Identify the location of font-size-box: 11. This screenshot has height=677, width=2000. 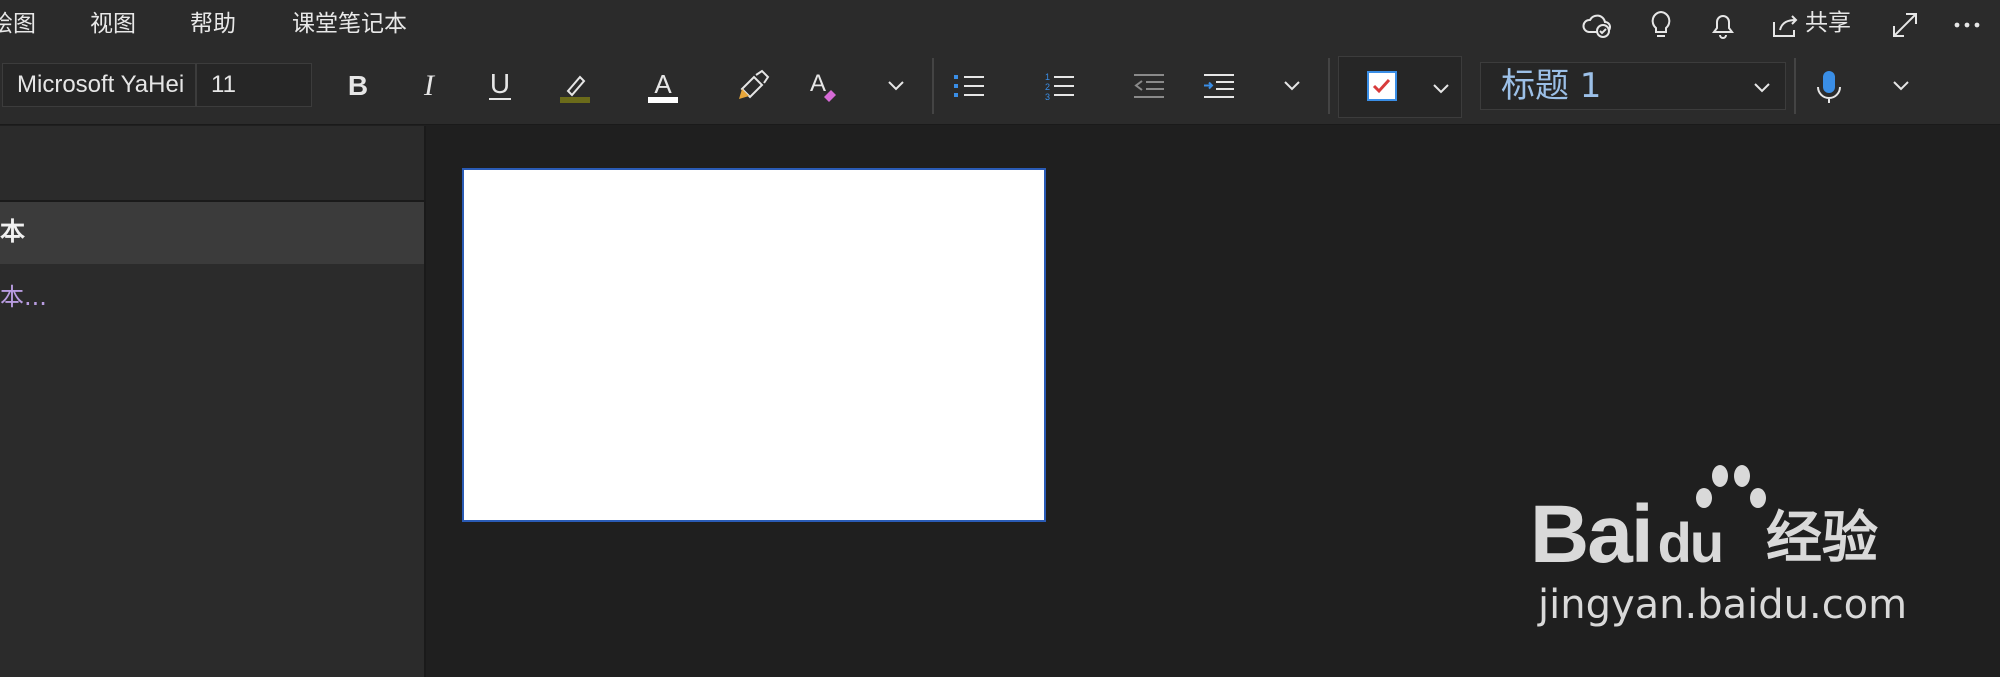
(254, 85).